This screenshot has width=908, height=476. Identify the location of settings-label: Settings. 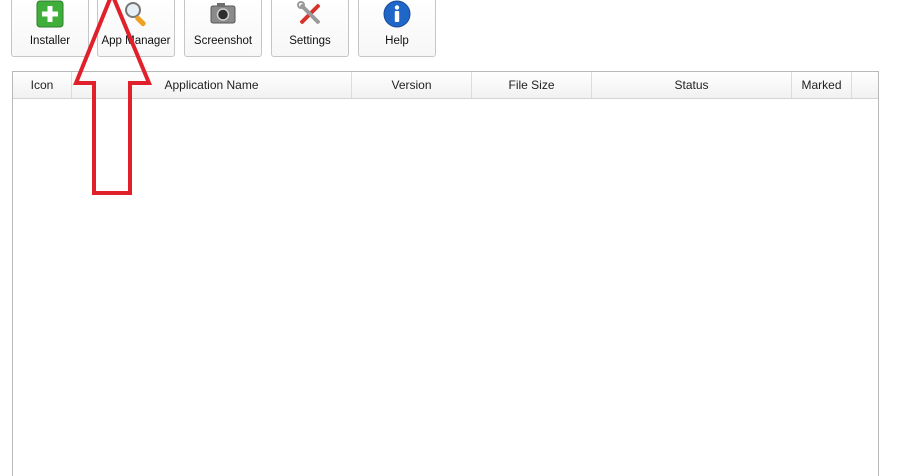
(310, 41).